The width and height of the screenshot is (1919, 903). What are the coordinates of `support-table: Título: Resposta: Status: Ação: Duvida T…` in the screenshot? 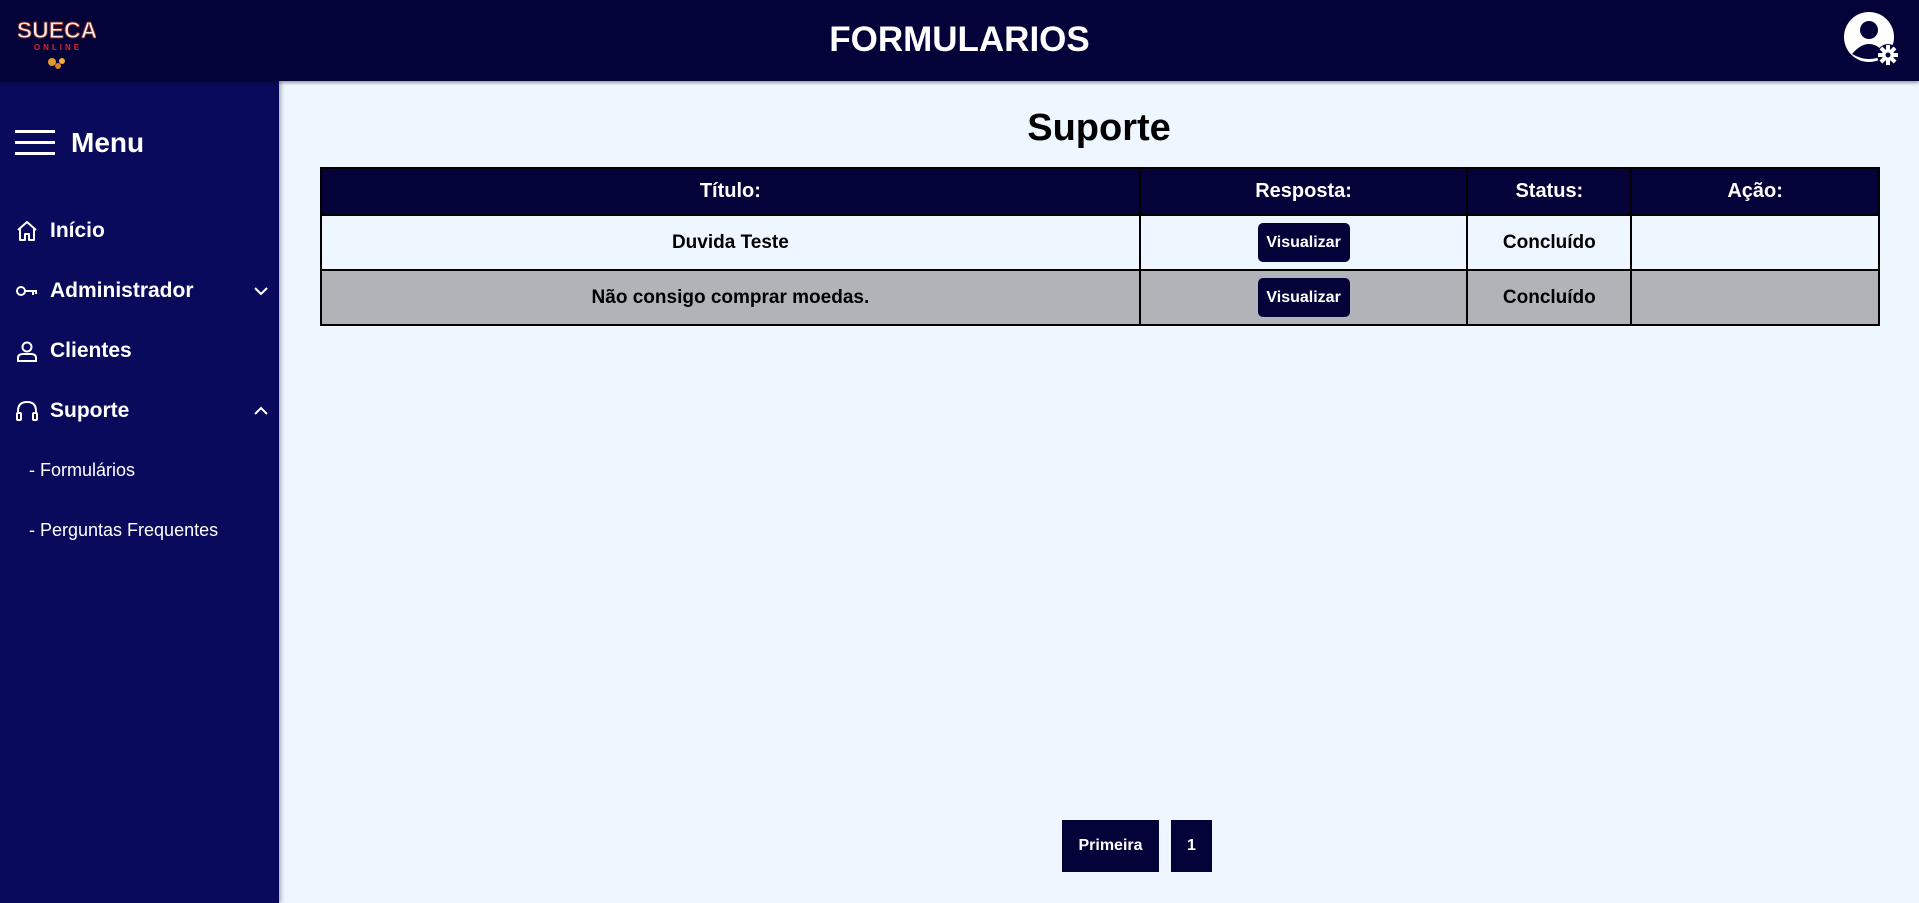 It's located at (1100, 246).